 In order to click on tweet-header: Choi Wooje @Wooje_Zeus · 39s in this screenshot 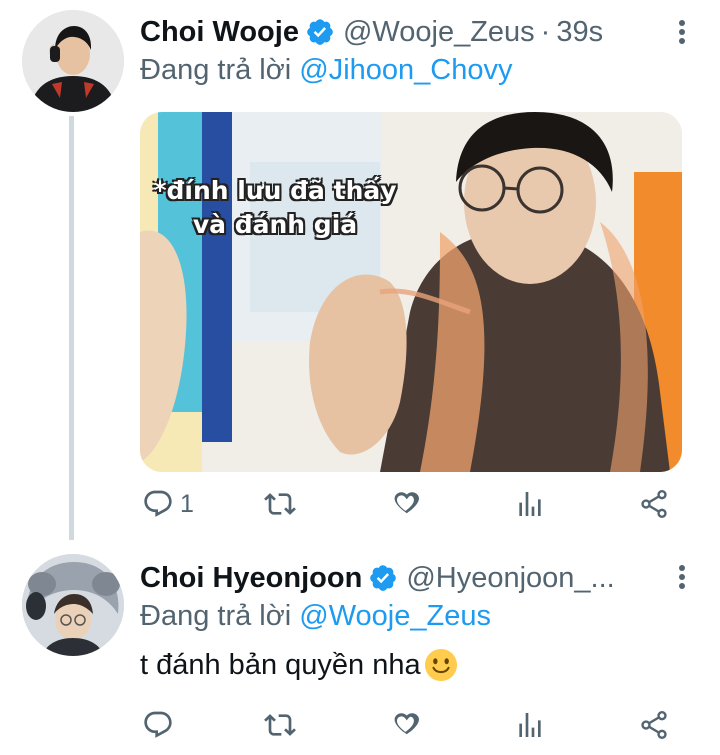, I will do `click(414, 32)`.